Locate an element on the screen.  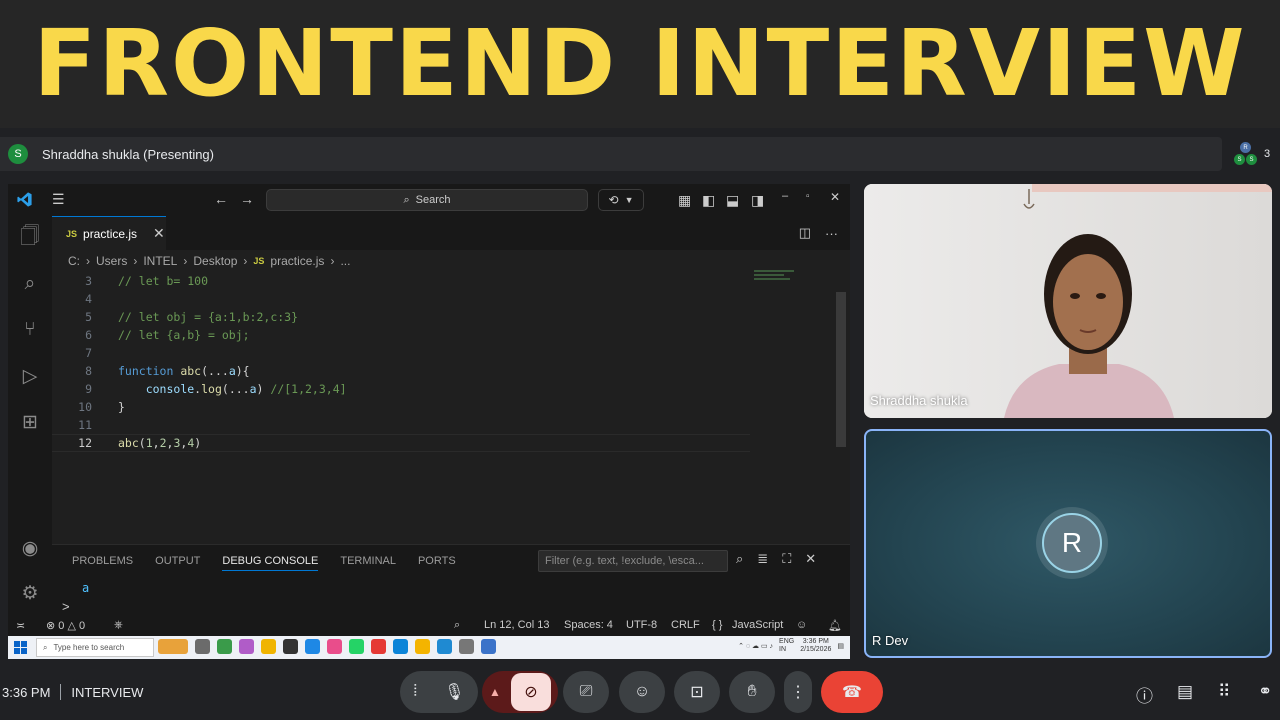
language-mode: JavaScript is located at coordinates (757, 625).